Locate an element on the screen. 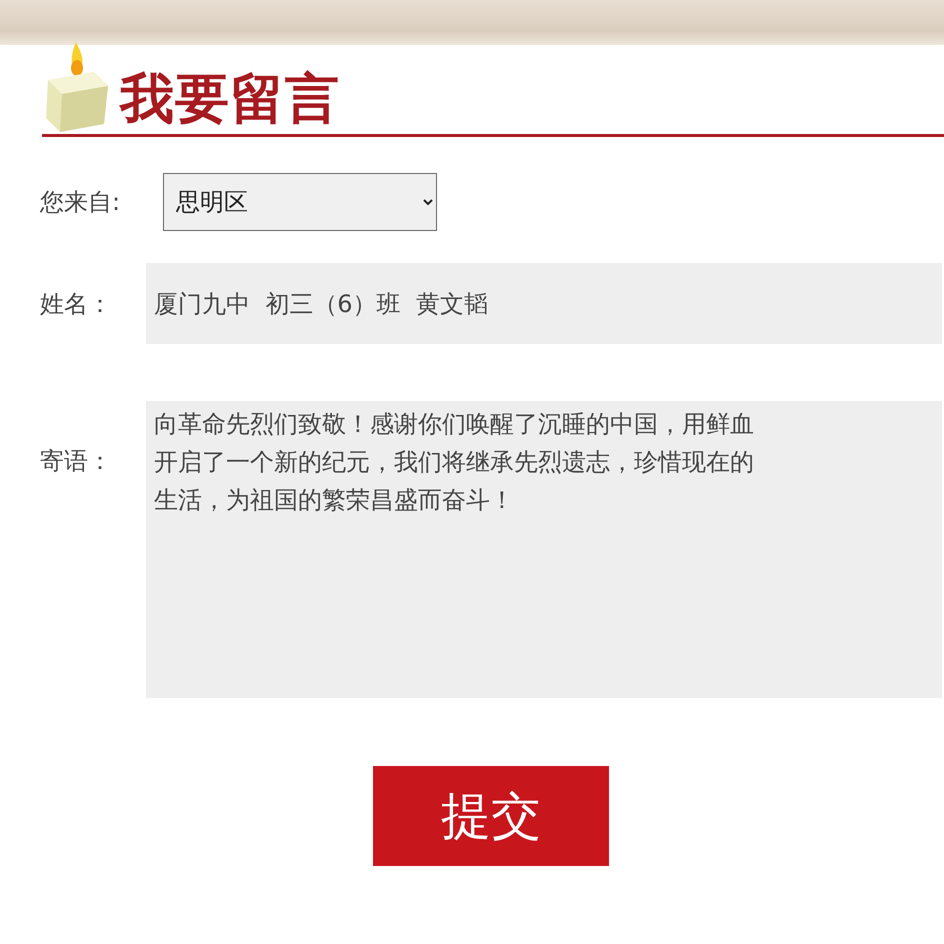 The image size is (944, 944). name-field: 厦门九中 初三（6）班 黄文韬 is located at coordinates (544, 303).